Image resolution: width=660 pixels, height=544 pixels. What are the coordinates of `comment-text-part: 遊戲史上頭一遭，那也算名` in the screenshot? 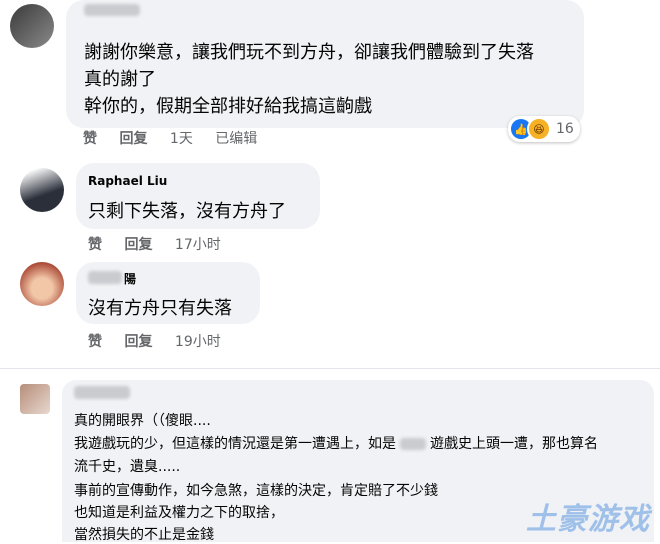 It's located at (514, 444).